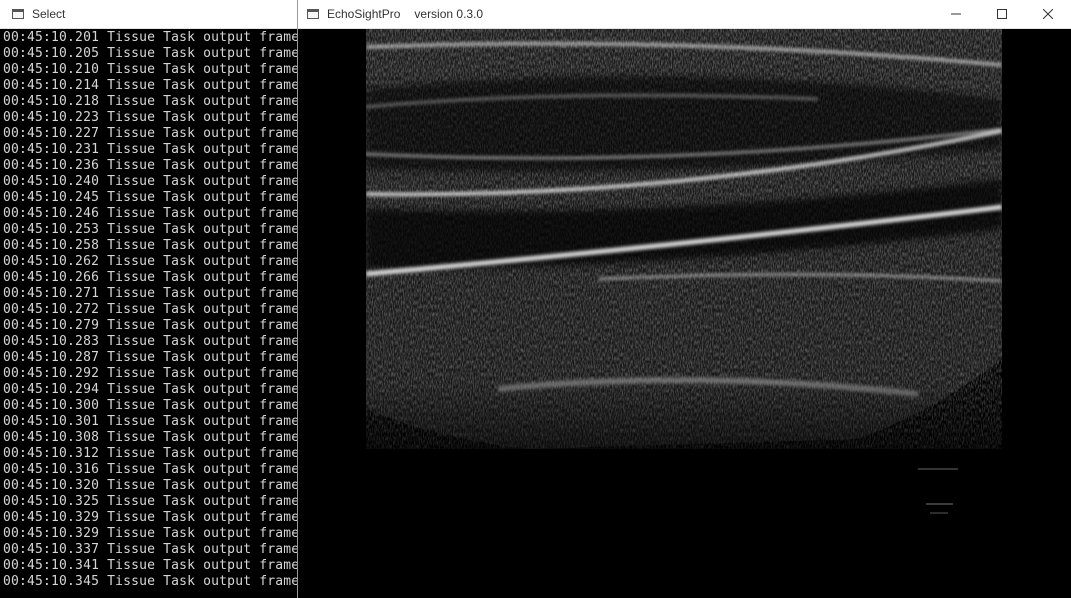  What do you see at coordinates (150, 581) in the screenshot?
I see `log-line: 00:45:10.345 Tissue Task output frame` at bounding box center [150, 581].